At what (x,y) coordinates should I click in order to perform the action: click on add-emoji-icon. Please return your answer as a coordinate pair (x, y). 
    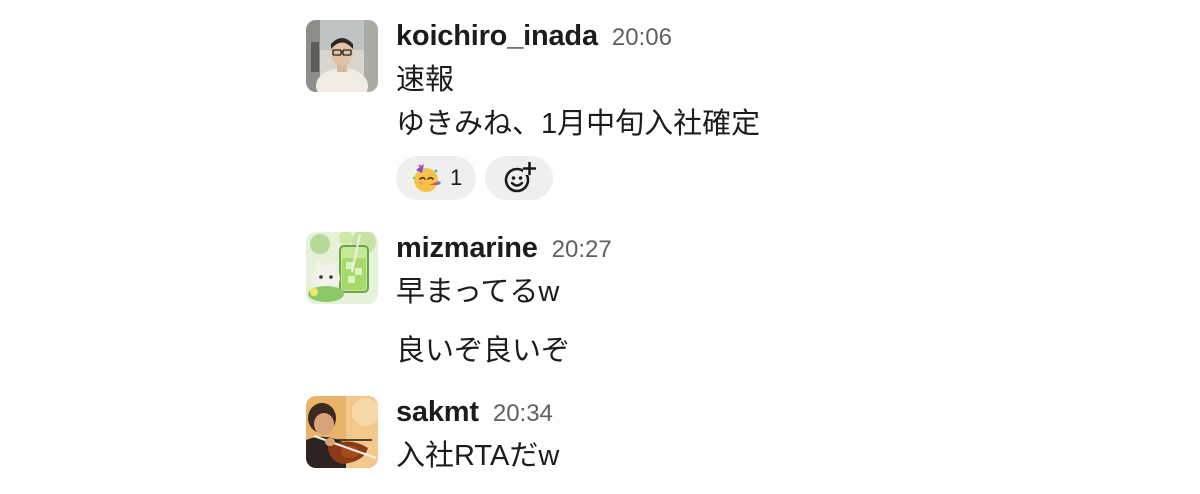
    Looking at the image, I should click on (520, 177).